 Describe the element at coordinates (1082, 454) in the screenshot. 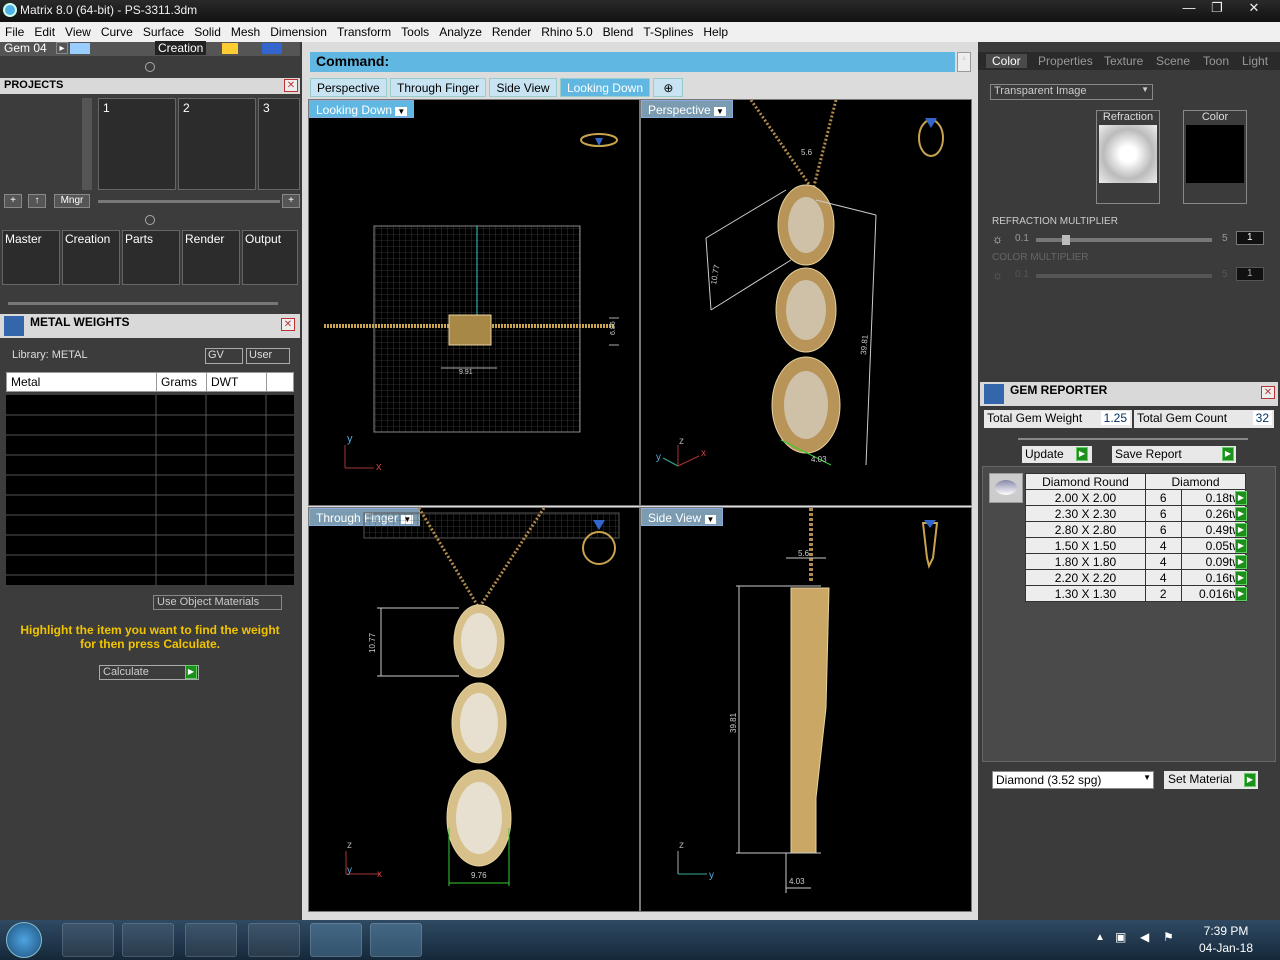

I see `update-arrow-icon: ▶` at that location.